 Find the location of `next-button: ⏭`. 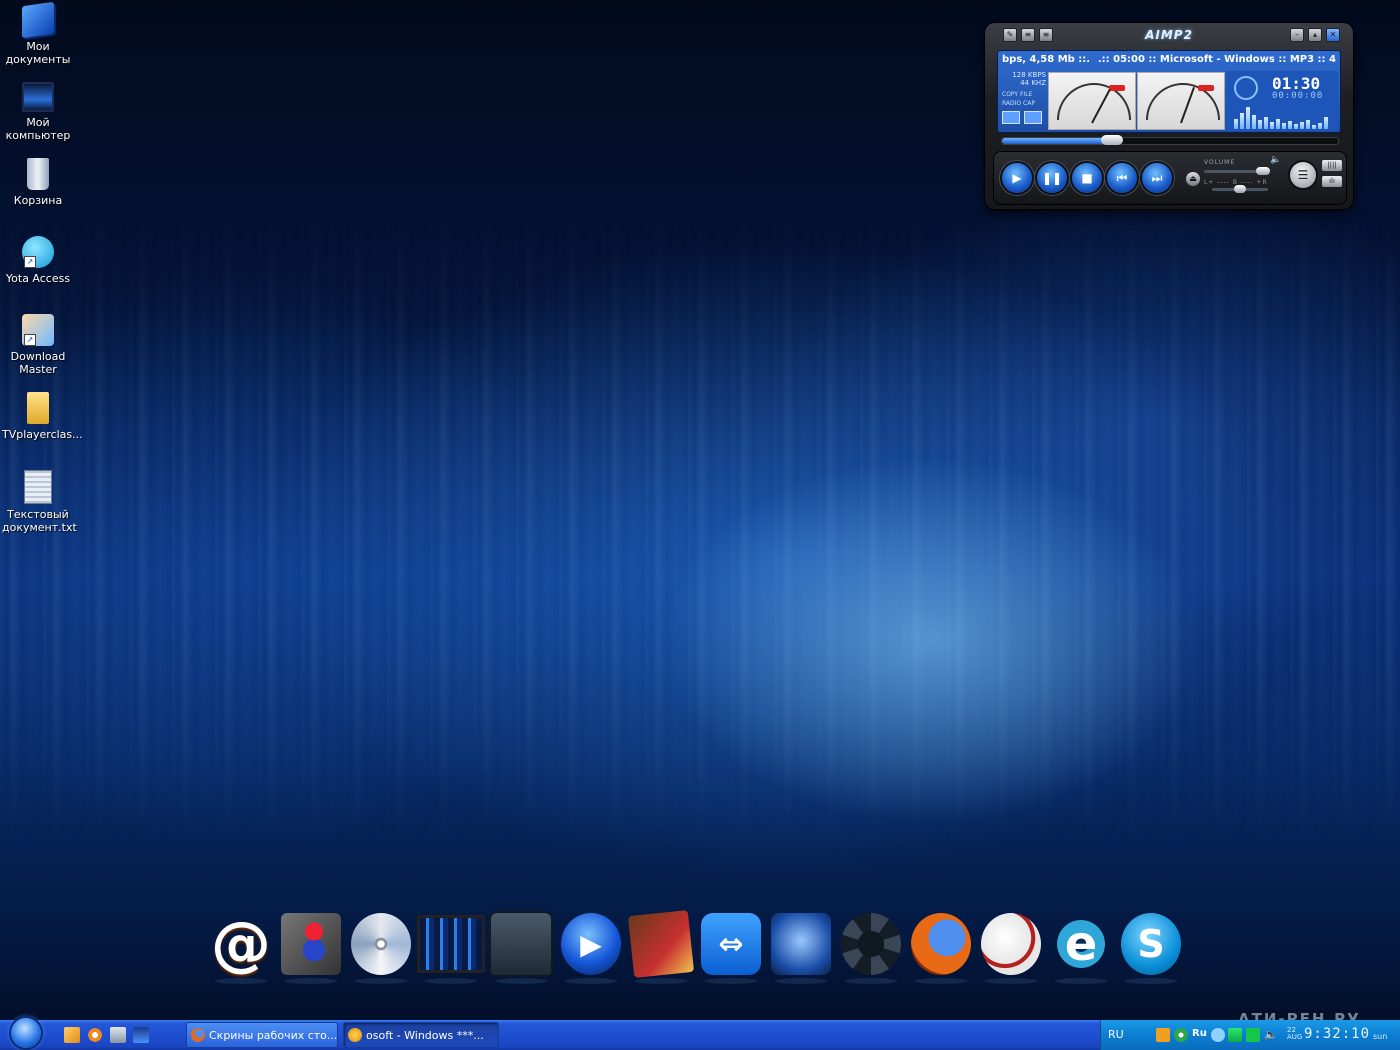

next-button: ⏭ is located at coordinates (1157, 178).